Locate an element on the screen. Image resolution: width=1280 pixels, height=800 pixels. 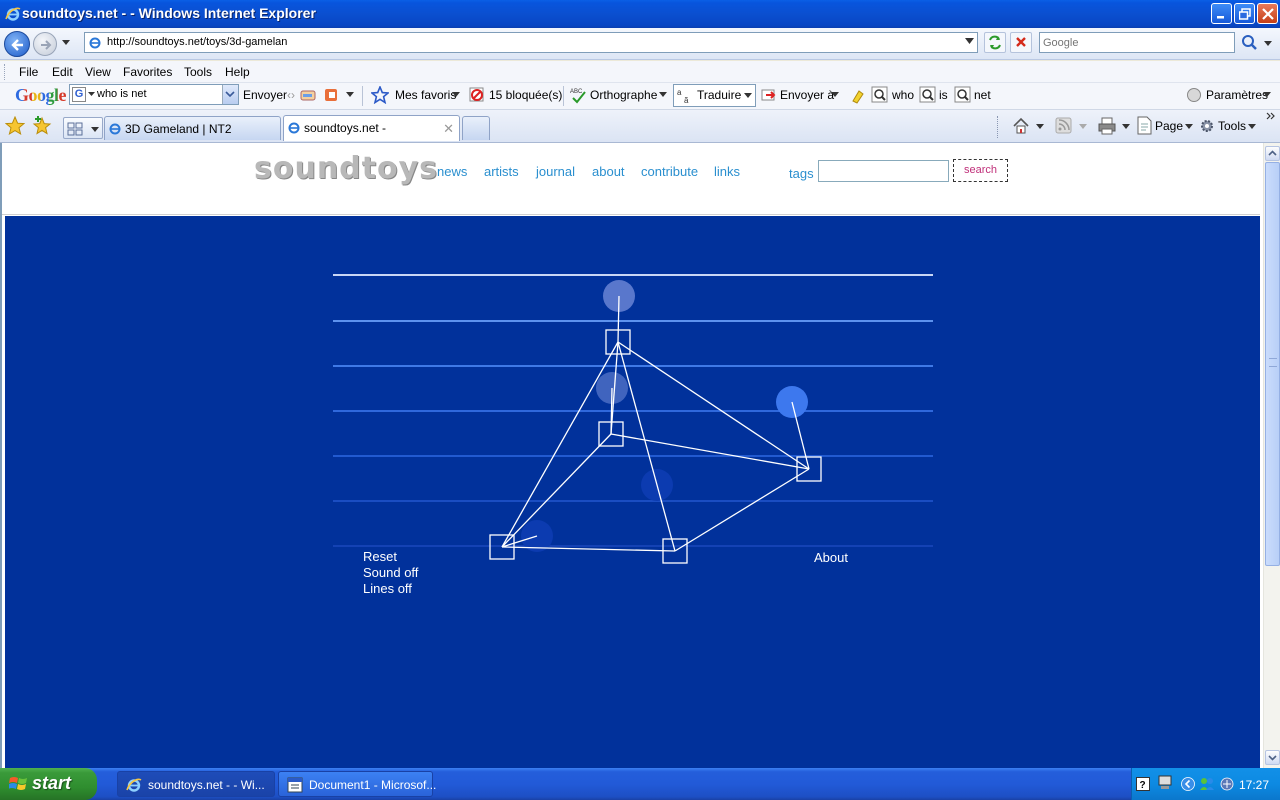
google-search-dropdown is located at coordinates (230, 94).